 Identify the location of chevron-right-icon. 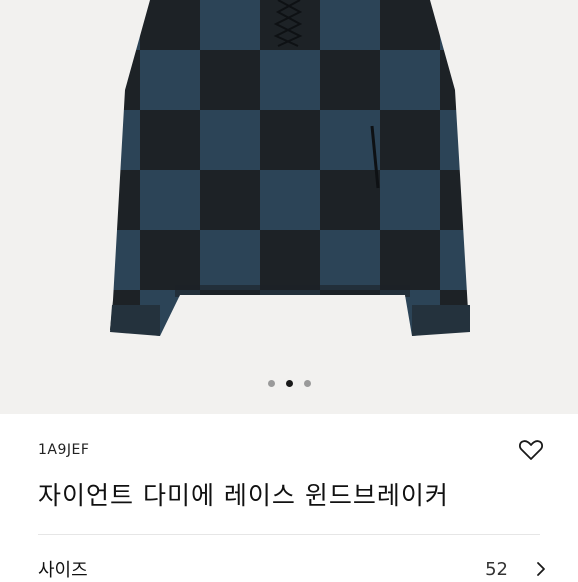
(542, 569).